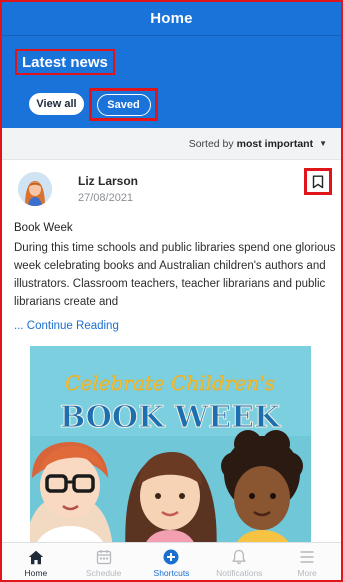 This screenshot has width=343, height=582. I want to click on tab-notifications-label: Notifications, so click(239, 573).